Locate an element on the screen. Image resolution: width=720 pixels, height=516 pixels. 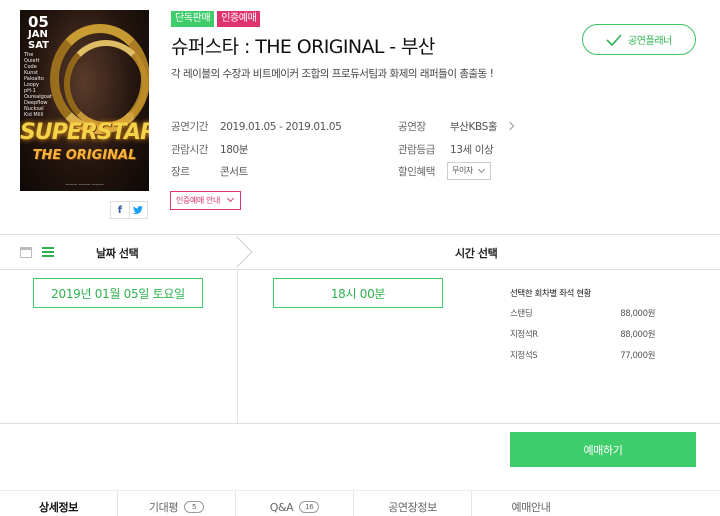
tab-booking-guide: 예매안내 is located at coordinates (531, 503).